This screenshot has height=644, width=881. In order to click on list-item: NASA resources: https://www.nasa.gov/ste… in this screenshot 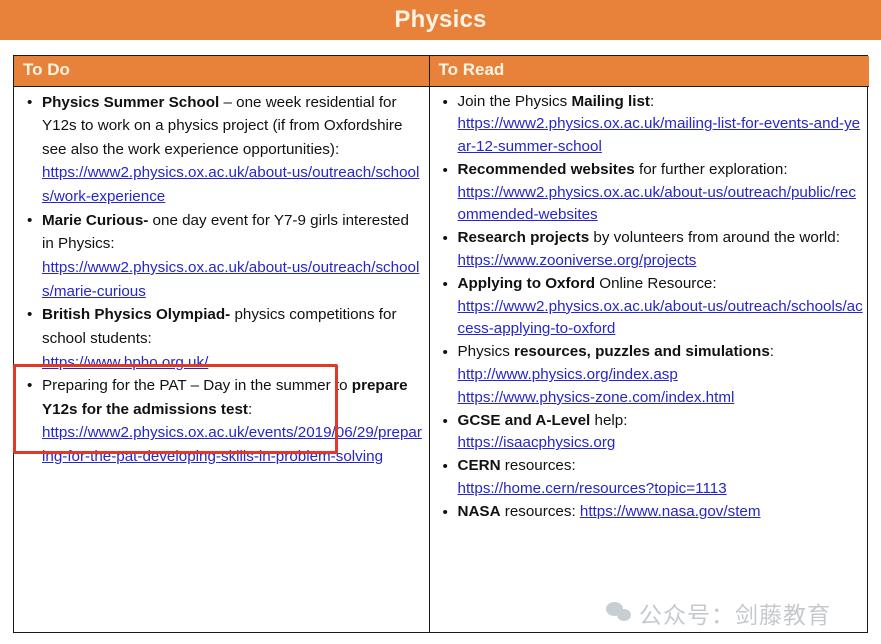, I will do `click(650, 512)`.